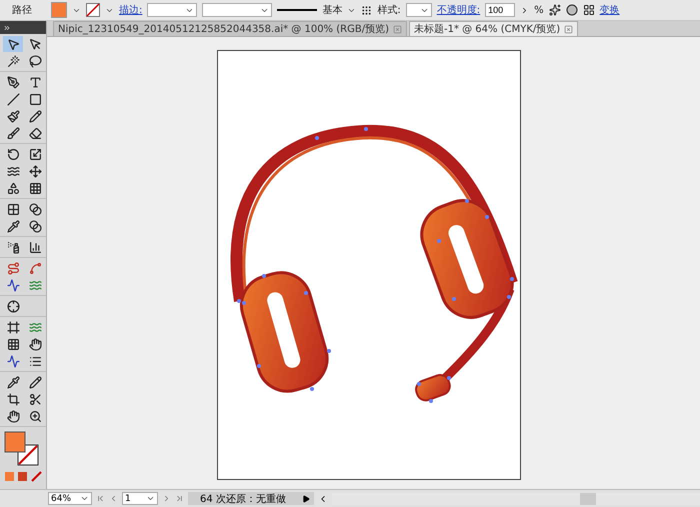 This screenshot has width=700, height=507. I want to click on document-tab: 未标题-1* @ 64% (CMYK/预览), so click(493, 28).